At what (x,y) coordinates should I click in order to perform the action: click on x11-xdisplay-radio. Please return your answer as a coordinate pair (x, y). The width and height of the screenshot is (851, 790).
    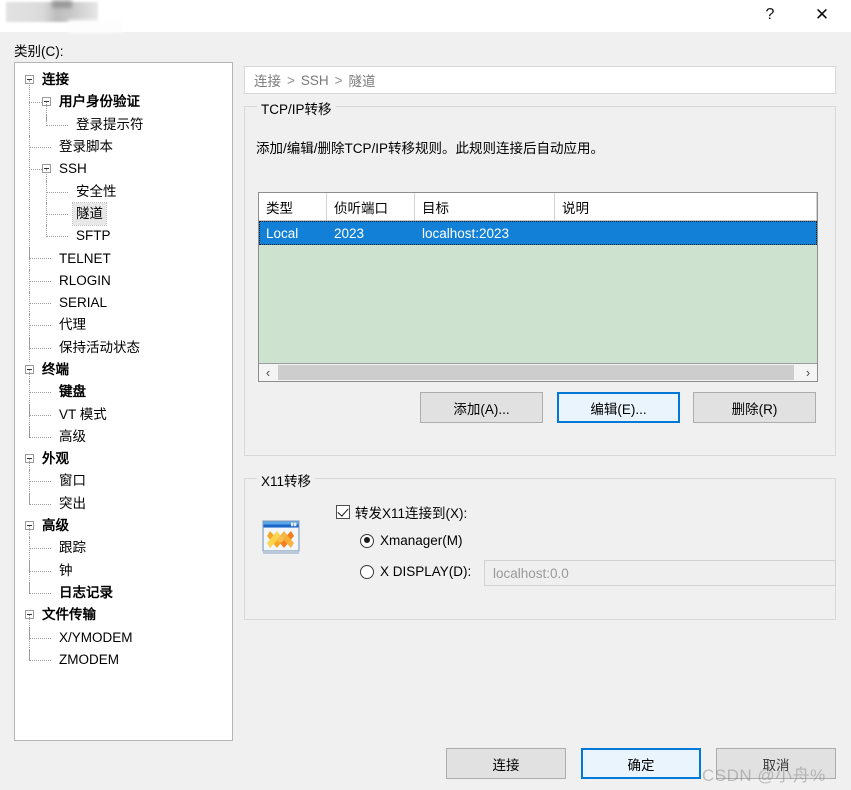
    Looking at the image, I should click on (367, 571).